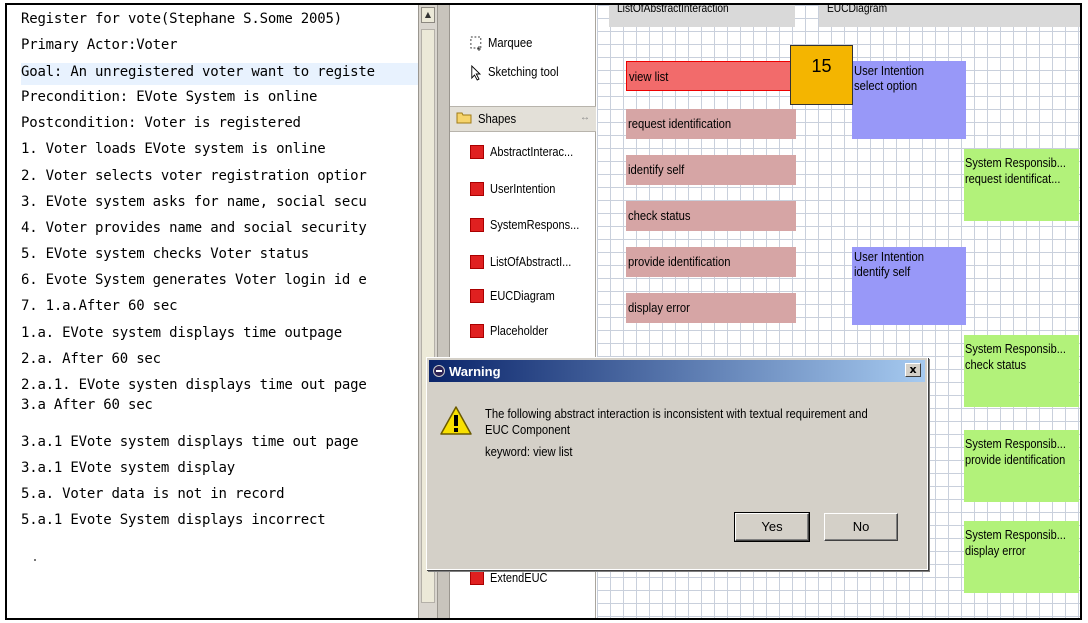 The width and height of the screenshot is (1088, 623). I want to click on palette-item-label: EUCDiagram, so click(522, 296).